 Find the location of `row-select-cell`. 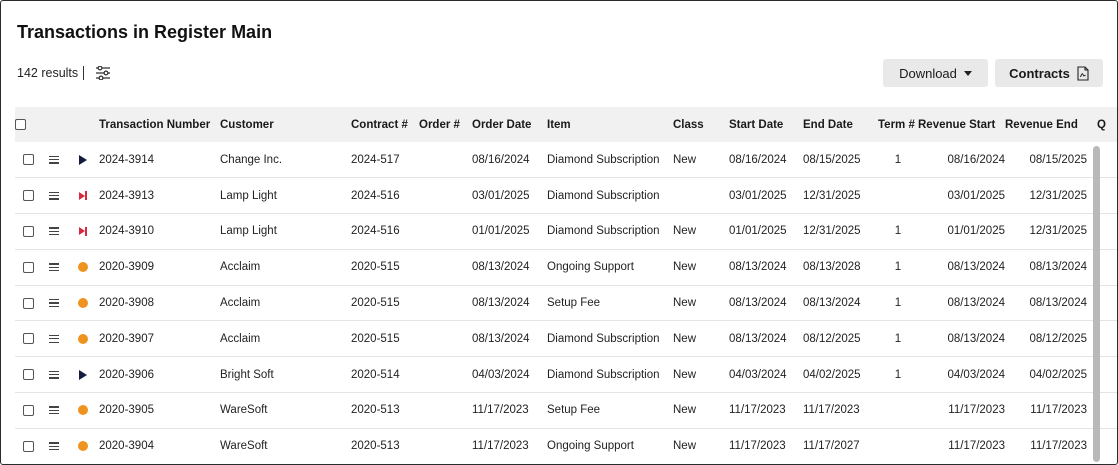

row-select-cell is located at coordinates (28, 303).